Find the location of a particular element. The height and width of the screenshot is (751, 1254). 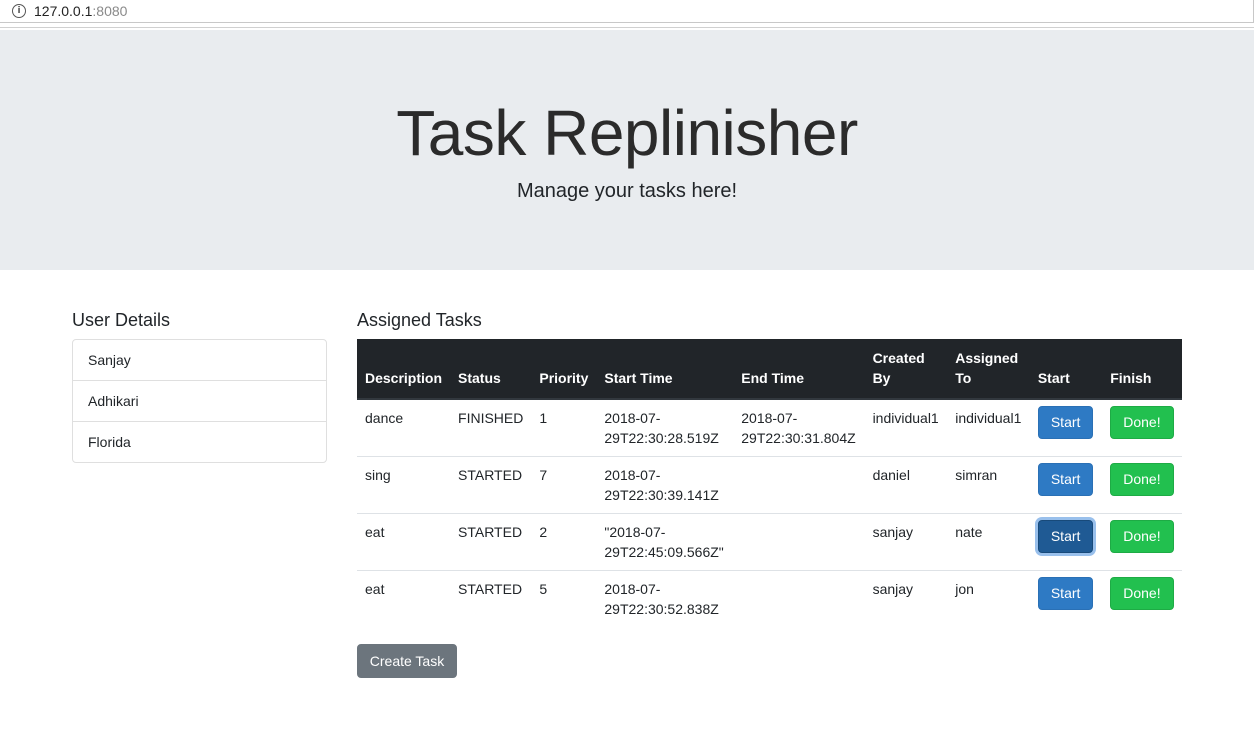

column-header-created-by: Created By is located at coordinates (906, 369).